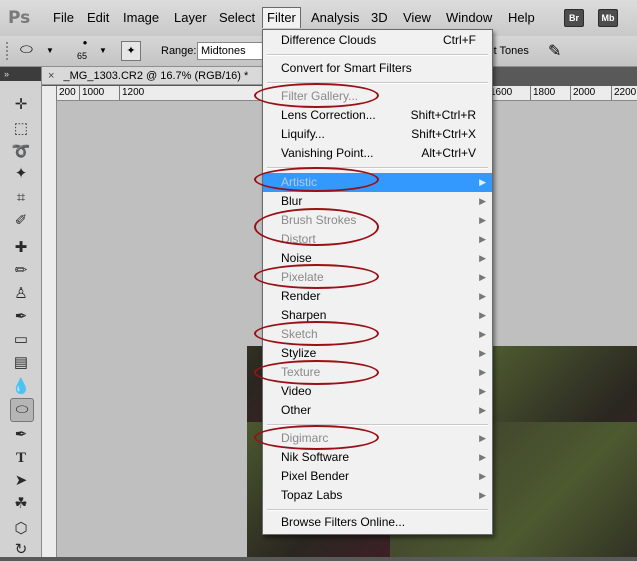 The width and height of the screenshot is (637, 561). Describe the element at coordinates (335, 18) in the screenshot. I see `menu-analysis: Analysis` at that location.